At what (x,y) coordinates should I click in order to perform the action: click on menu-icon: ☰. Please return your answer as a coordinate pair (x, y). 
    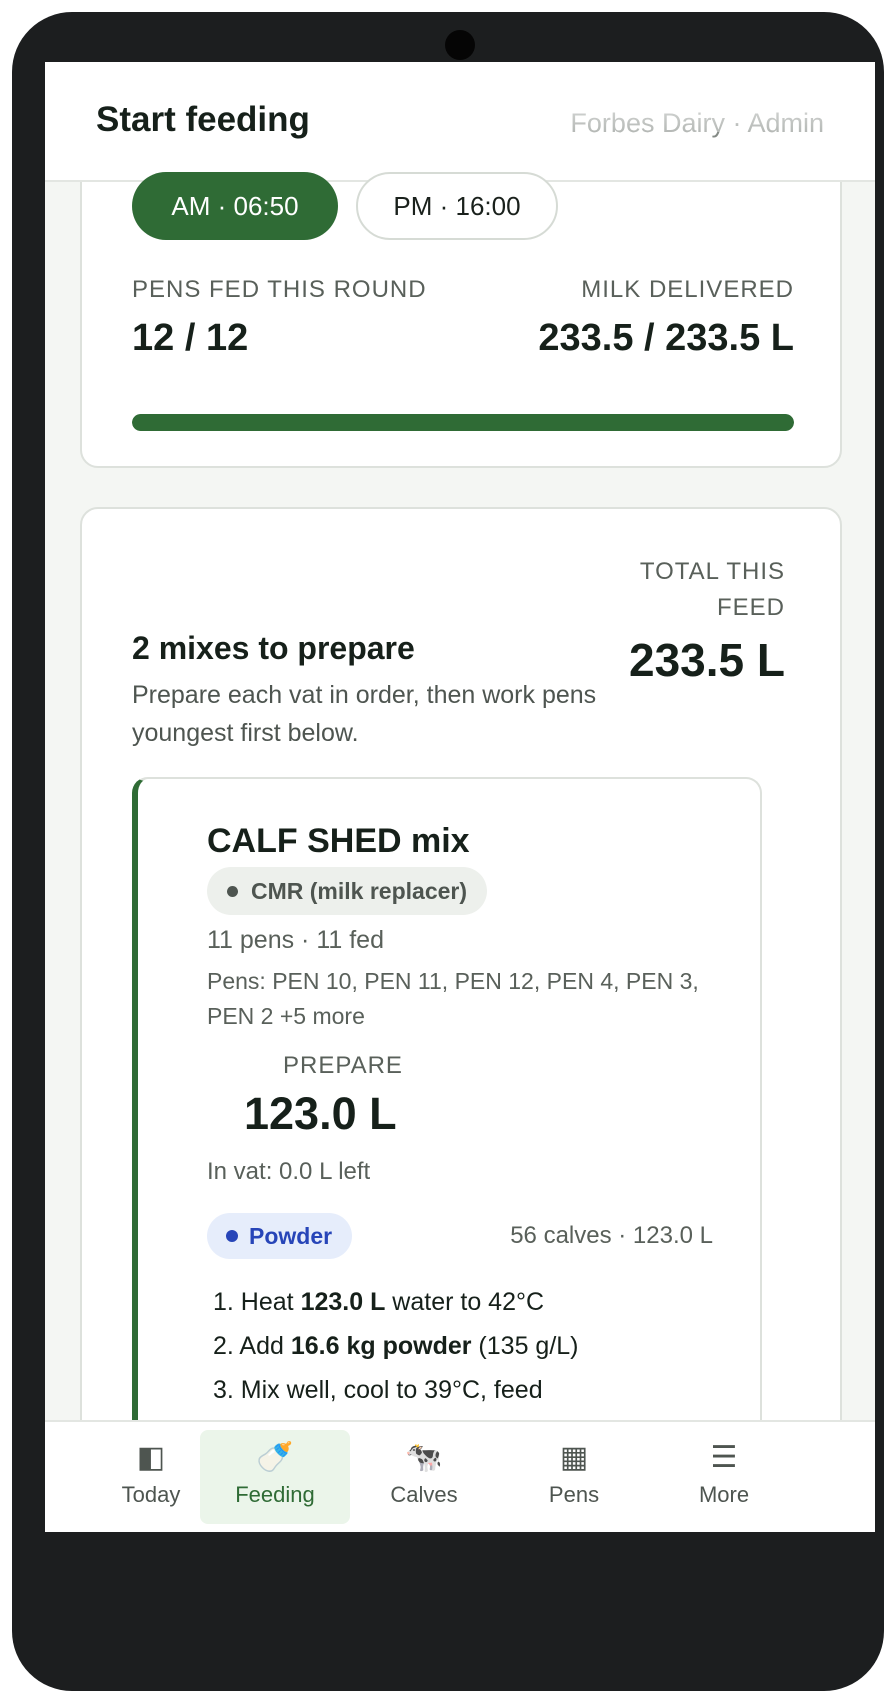
    Looking at the image, I should click on (724, 1457).